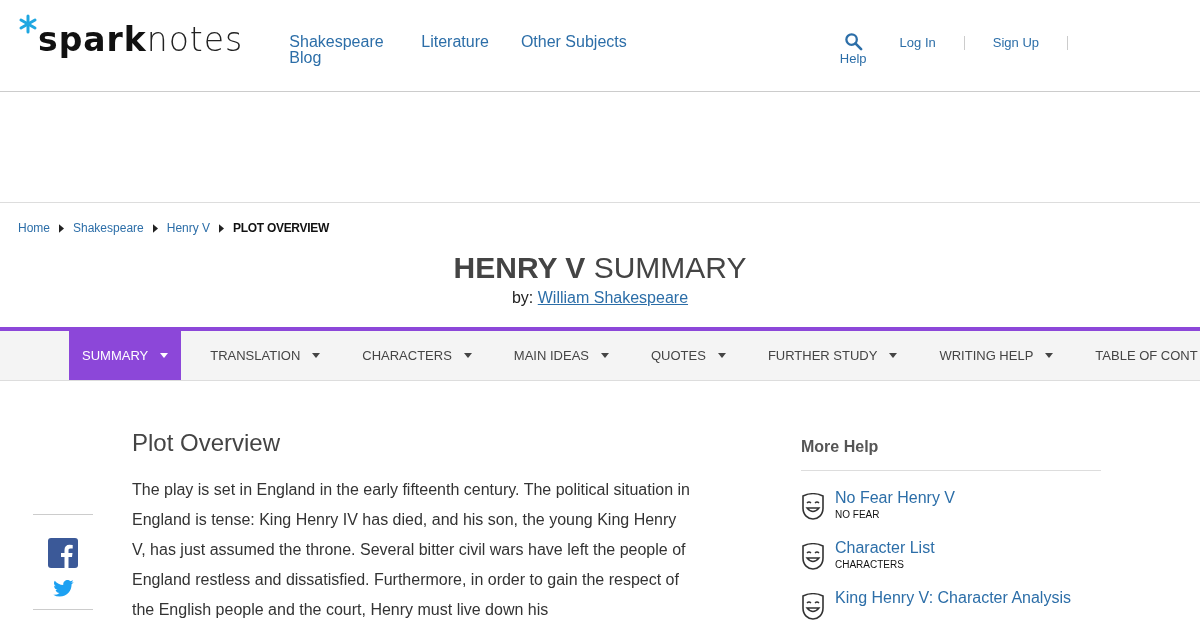  What do you see at coordinates (895, 498) in the screenshot?
I see `resource-link: No Fear Henry V` at bounding box center [895, 498].